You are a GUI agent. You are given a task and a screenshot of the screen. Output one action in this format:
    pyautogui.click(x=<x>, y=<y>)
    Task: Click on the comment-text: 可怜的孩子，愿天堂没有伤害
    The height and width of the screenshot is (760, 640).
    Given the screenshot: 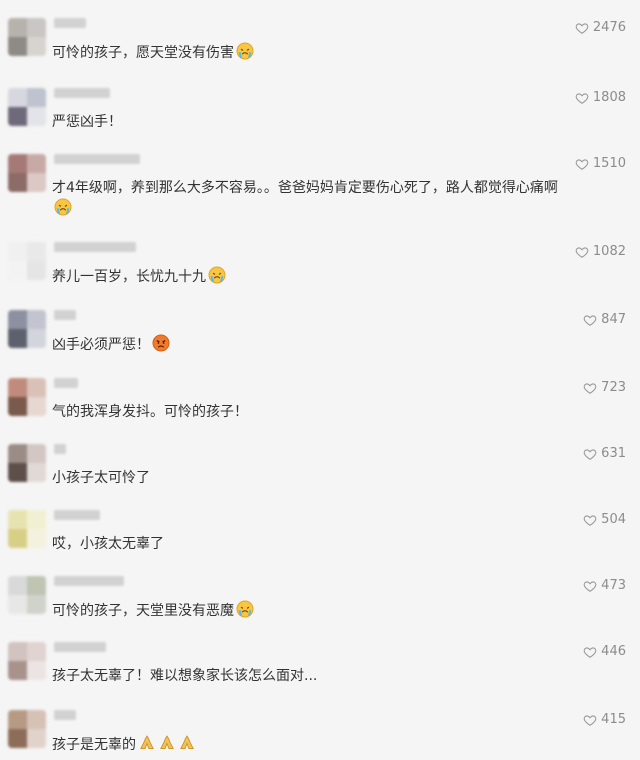 What is the action you would take?
    pyautogui.click(x=332, y=52)
    